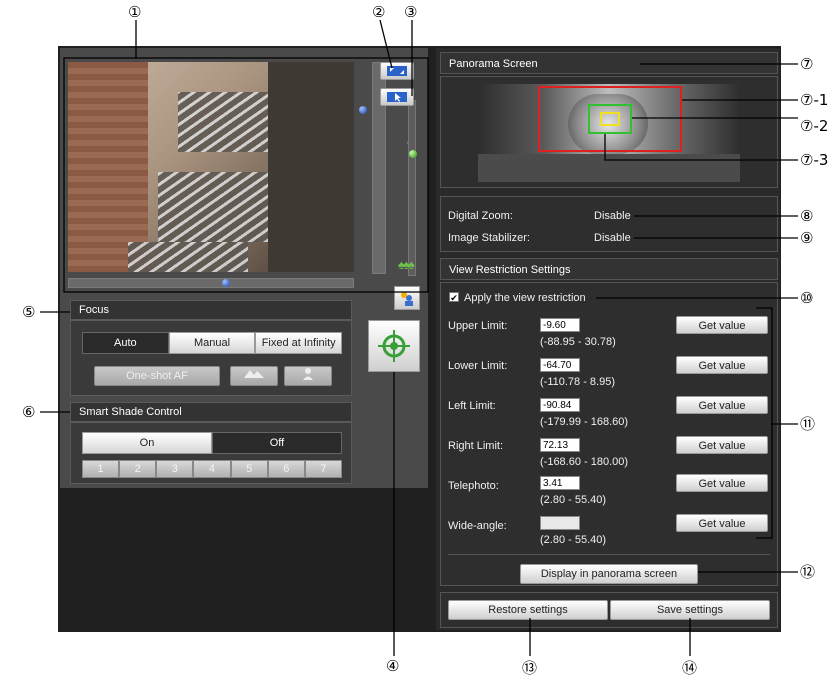 Image resolution: width=839 pixels, height=682 pixels. Describe the element at coordinates (379, 12) in the screenshot. I see `callout-2: ②` at that location.